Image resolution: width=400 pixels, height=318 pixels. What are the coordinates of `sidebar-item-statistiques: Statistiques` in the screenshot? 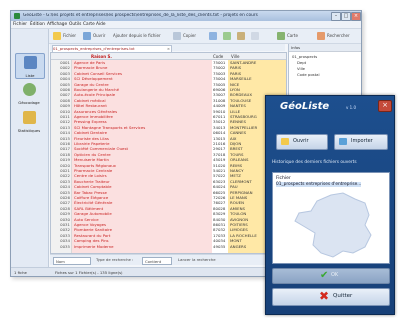 It's located at (29, 121).